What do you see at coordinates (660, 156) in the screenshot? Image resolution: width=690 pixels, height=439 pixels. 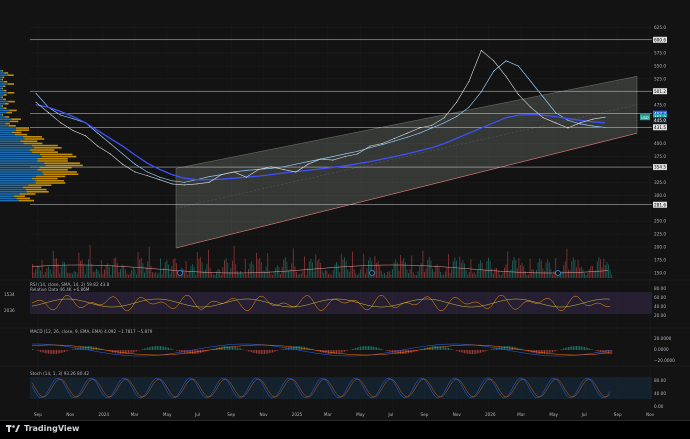 I see `price-axis-label: 375.0` at bounding box center [660, 156].